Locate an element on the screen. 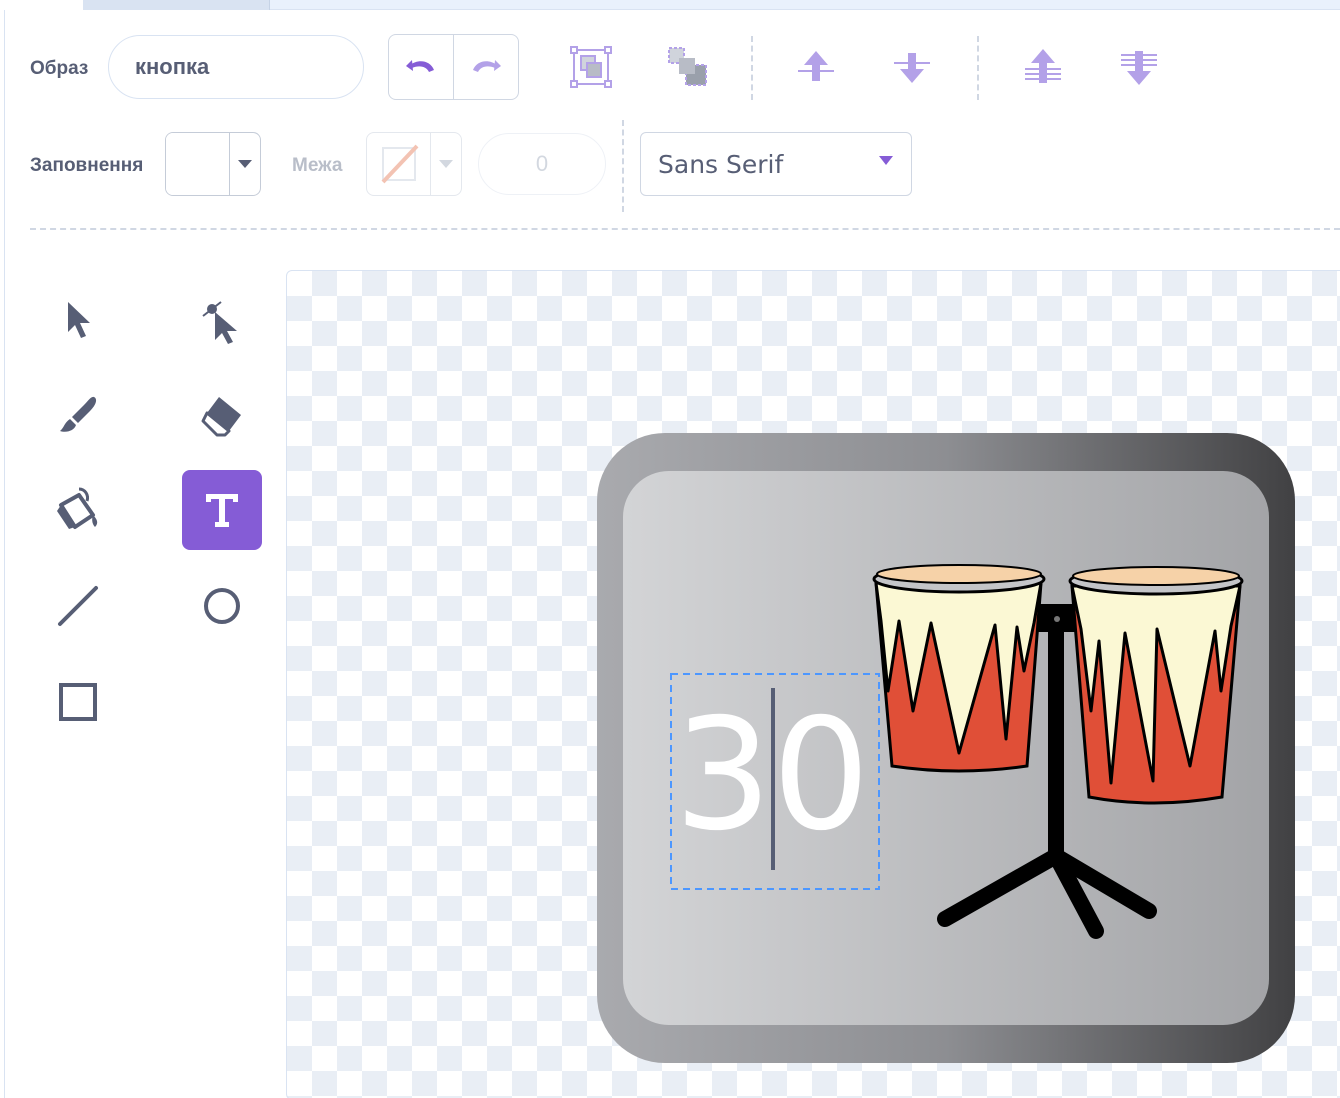 Image resolution: width=1340 pixels, height=1098 pixels. reshape-tool is located at coordinates (222, 320).